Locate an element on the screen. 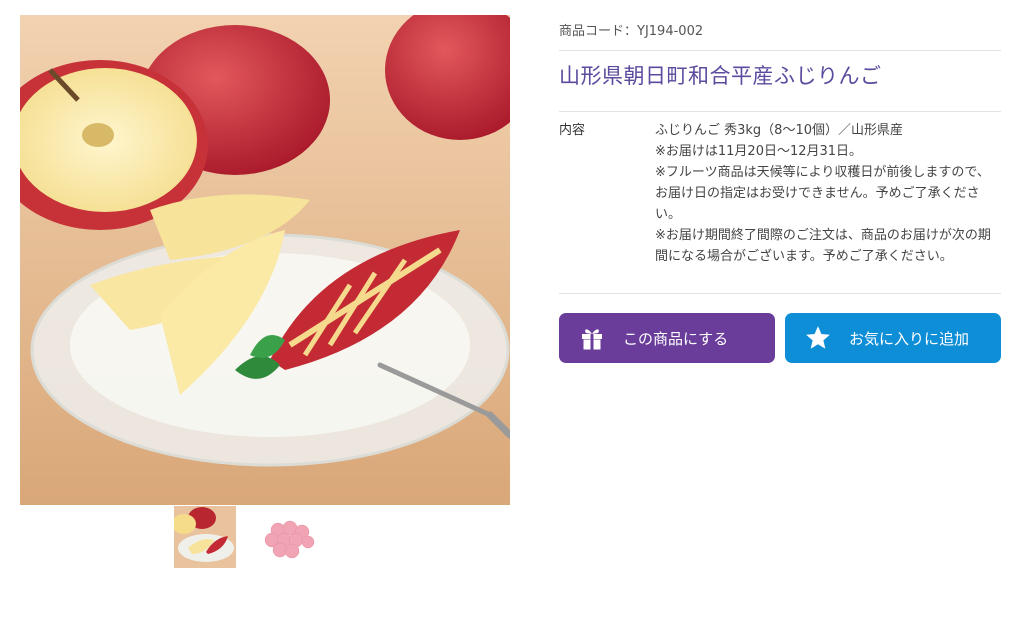 Image resolution: width=1024 pixels, height=623 pixels. thumbnail-pink-balls is located at coordinates (287, 537).